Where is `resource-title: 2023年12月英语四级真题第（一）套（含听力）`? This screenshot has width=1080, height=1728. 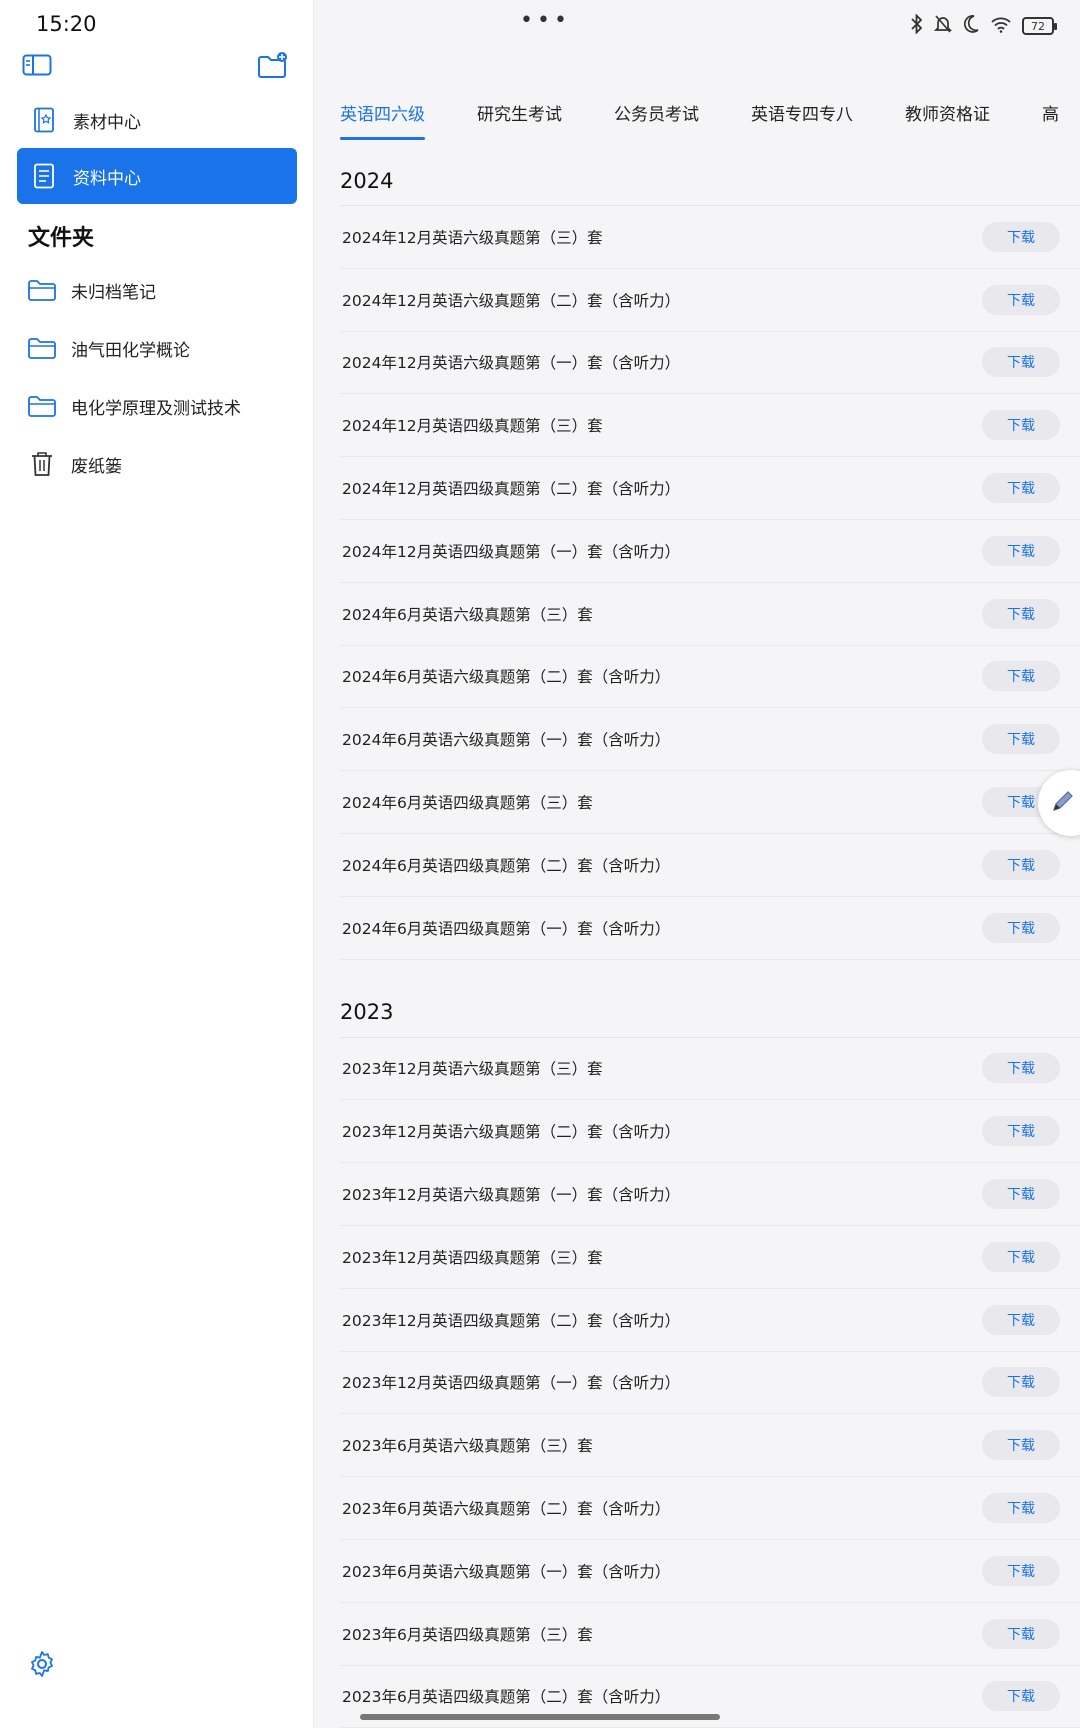 resource-title: 2023年12月英语四级真题第（一）套（含听力） is located at coordinates (511, 1383).